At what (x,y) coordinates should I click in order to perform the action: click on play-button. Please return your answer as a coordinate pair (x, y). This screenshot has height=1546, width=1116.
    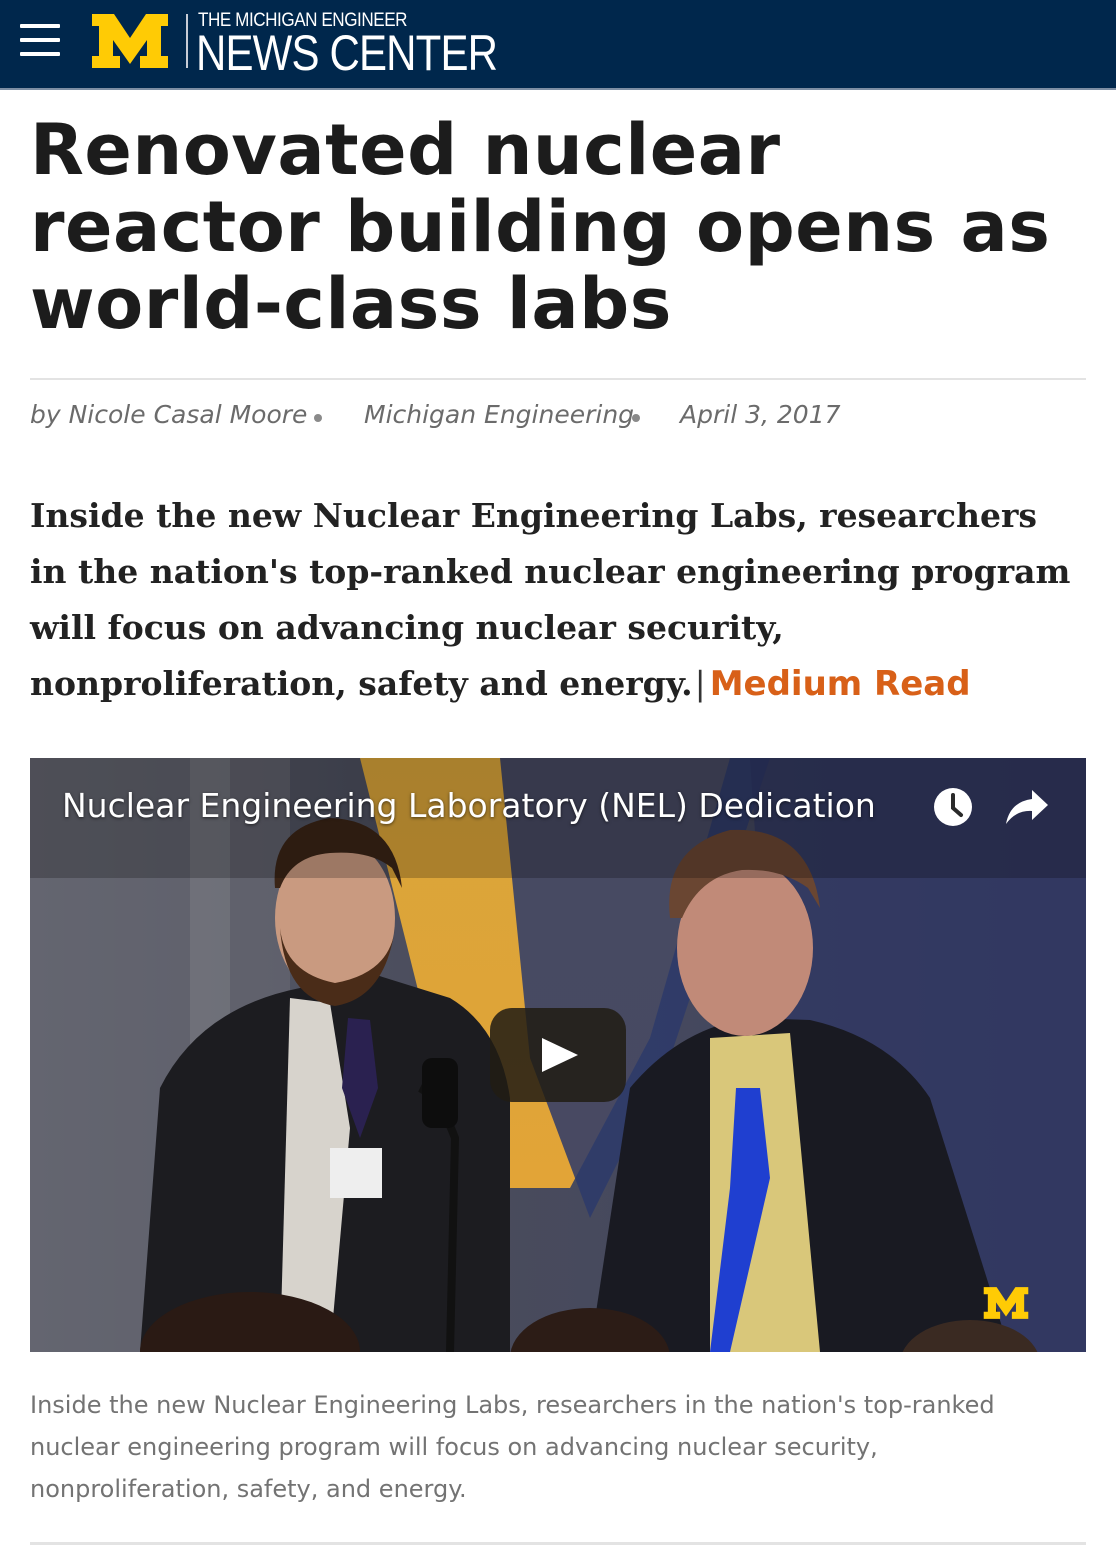
    Looking at the image, I should click on (558, 1055).